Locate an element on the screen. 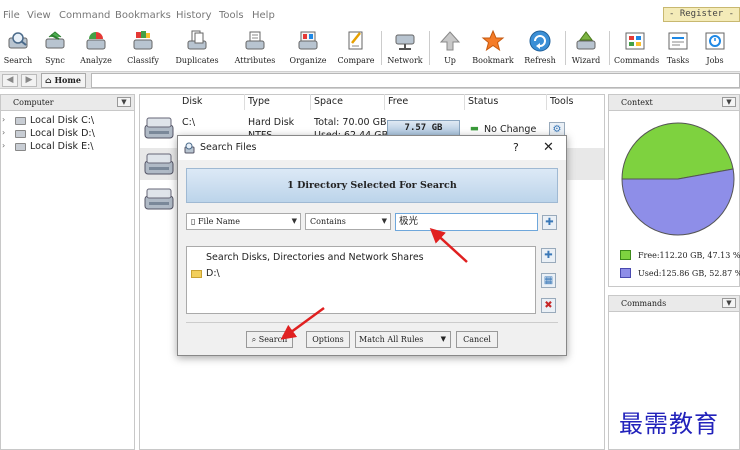 The height and width of the screenshot is (450, 740). annotation-arrow-to-search is located at coordinates (302, 323).